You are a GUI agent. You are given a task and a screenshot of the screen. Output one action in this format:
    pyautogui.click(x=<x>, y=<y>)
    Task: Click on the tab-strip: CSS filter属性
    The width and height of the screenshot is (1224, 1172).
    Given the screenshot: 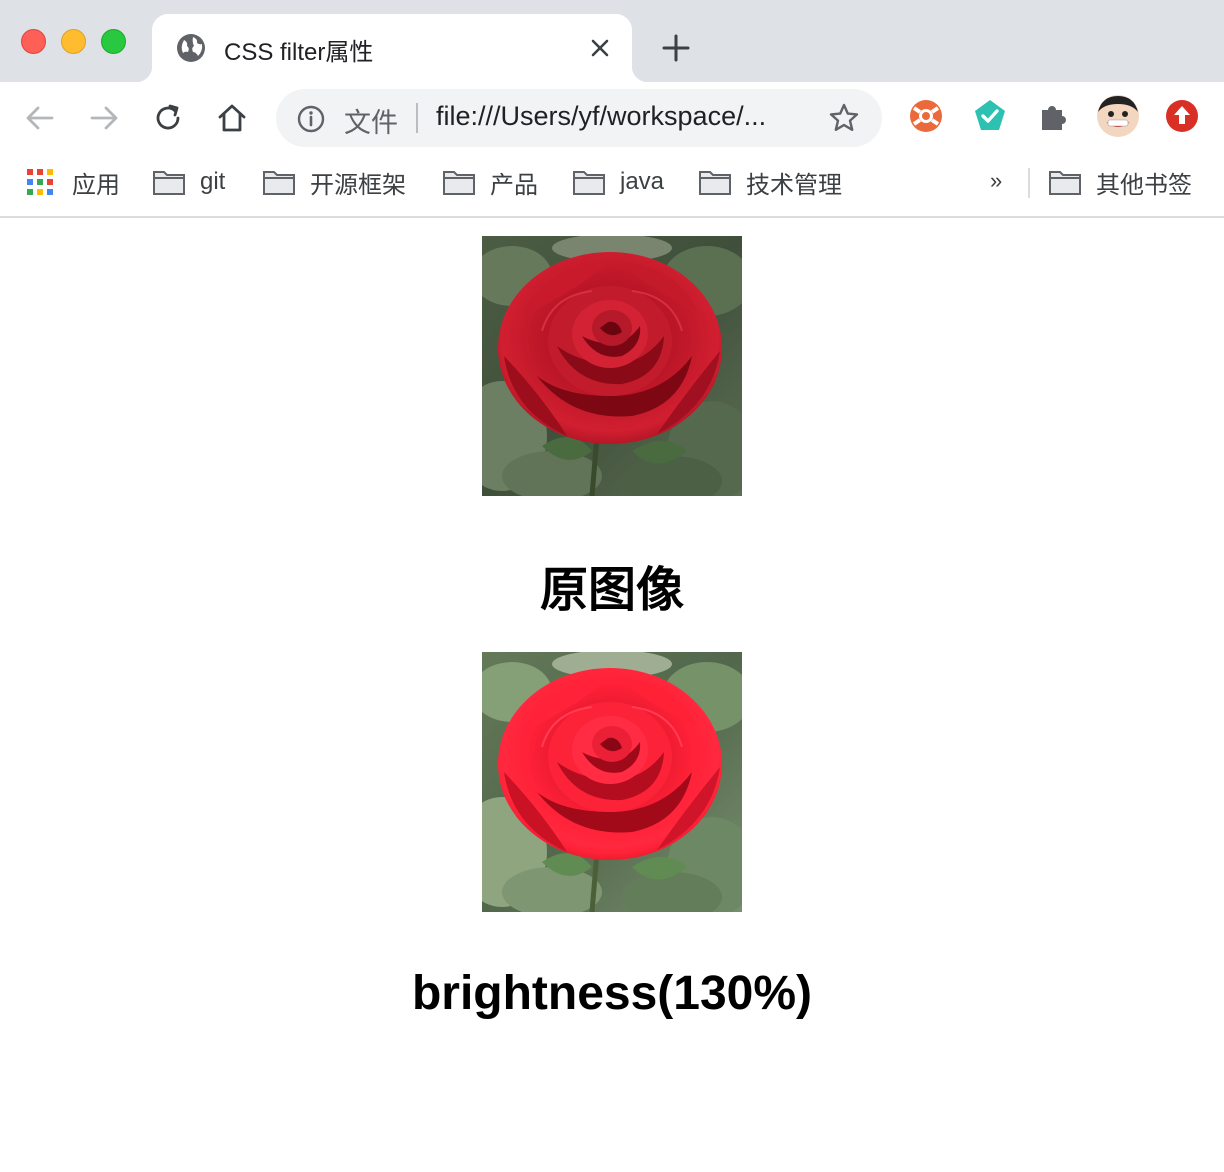 What is the action you would take?
    pyautogui.click(x=612, y=41)
    